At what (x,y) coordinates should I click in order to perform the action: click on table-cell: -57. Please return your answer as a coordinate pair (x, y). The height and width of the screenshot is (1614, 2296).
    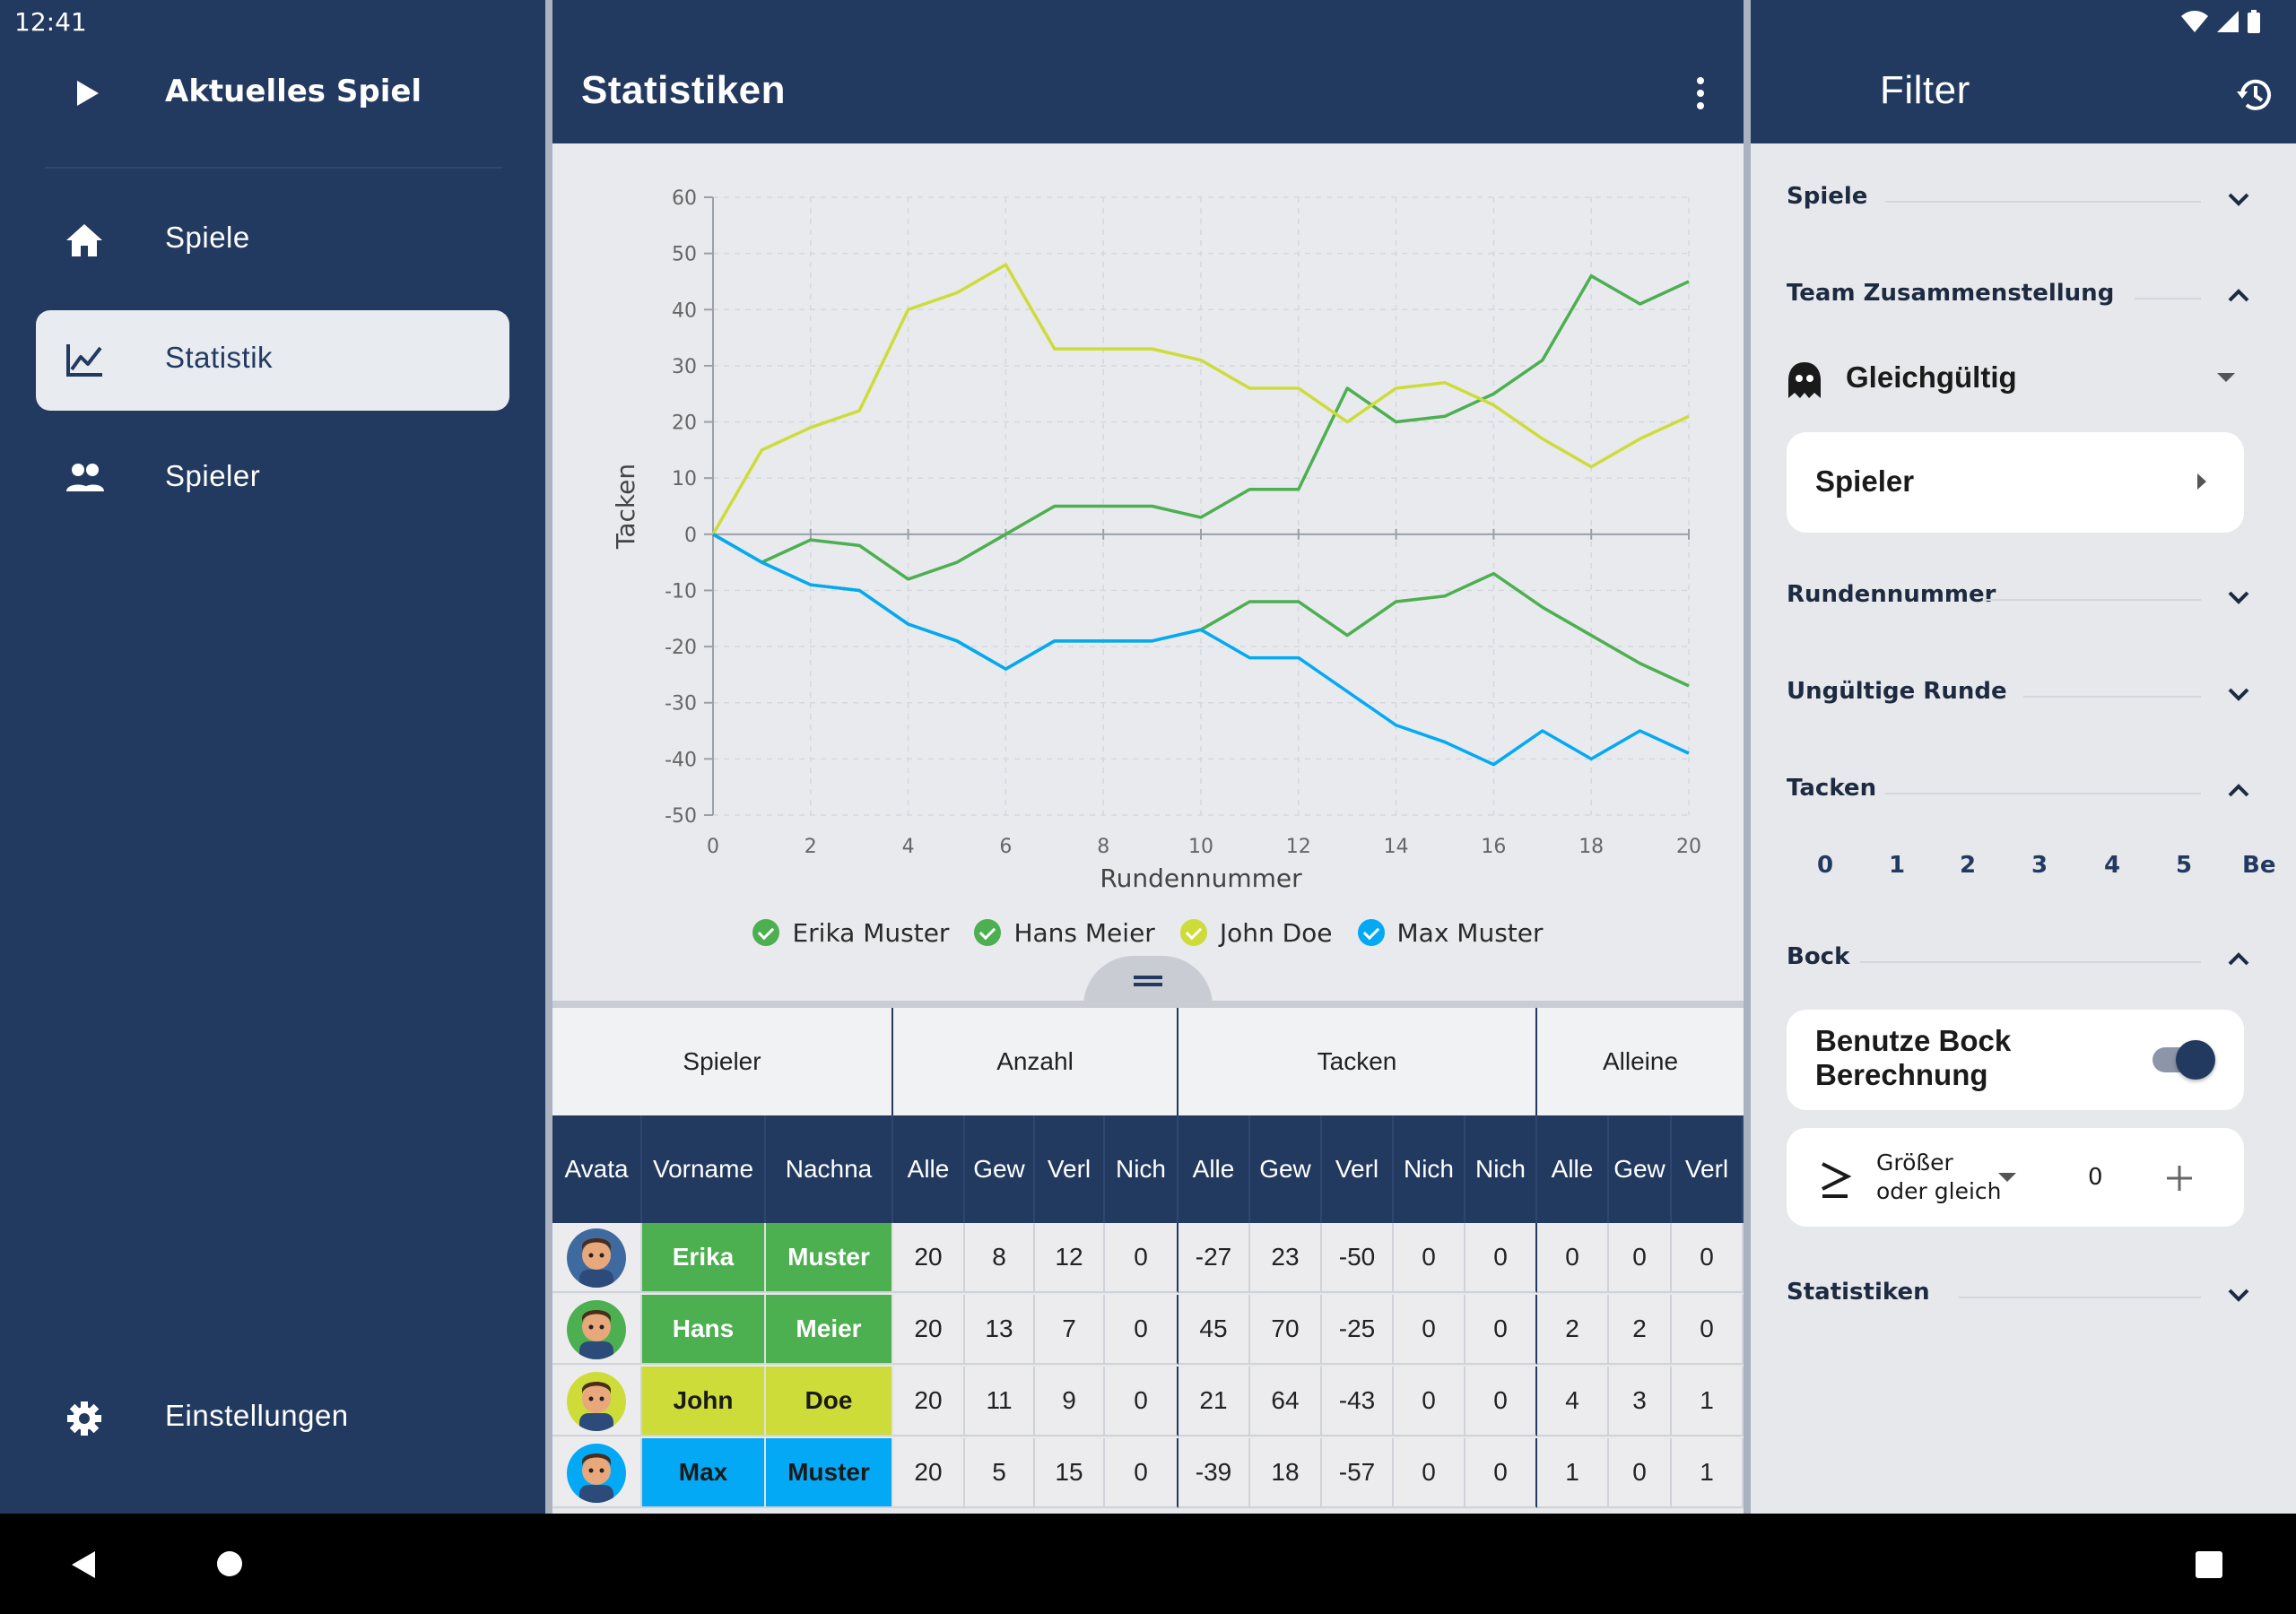
    Looking at the image, I should click on (1358, 1473).